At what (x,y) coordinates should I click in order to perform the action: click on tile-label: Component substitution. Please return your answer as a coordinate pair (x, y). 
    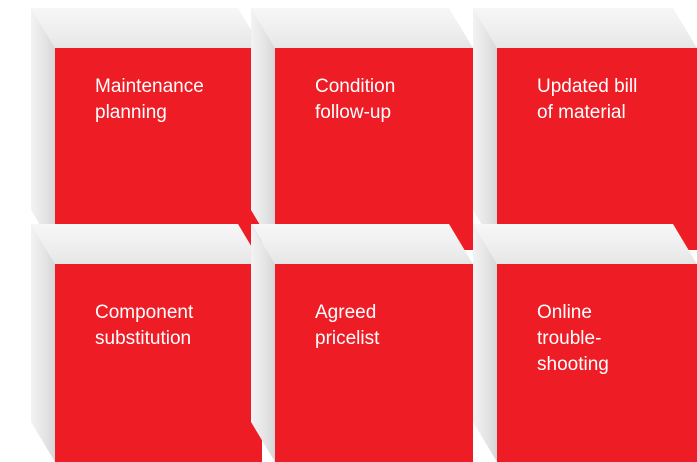
    Looking at the image, I should click on (144, 325).